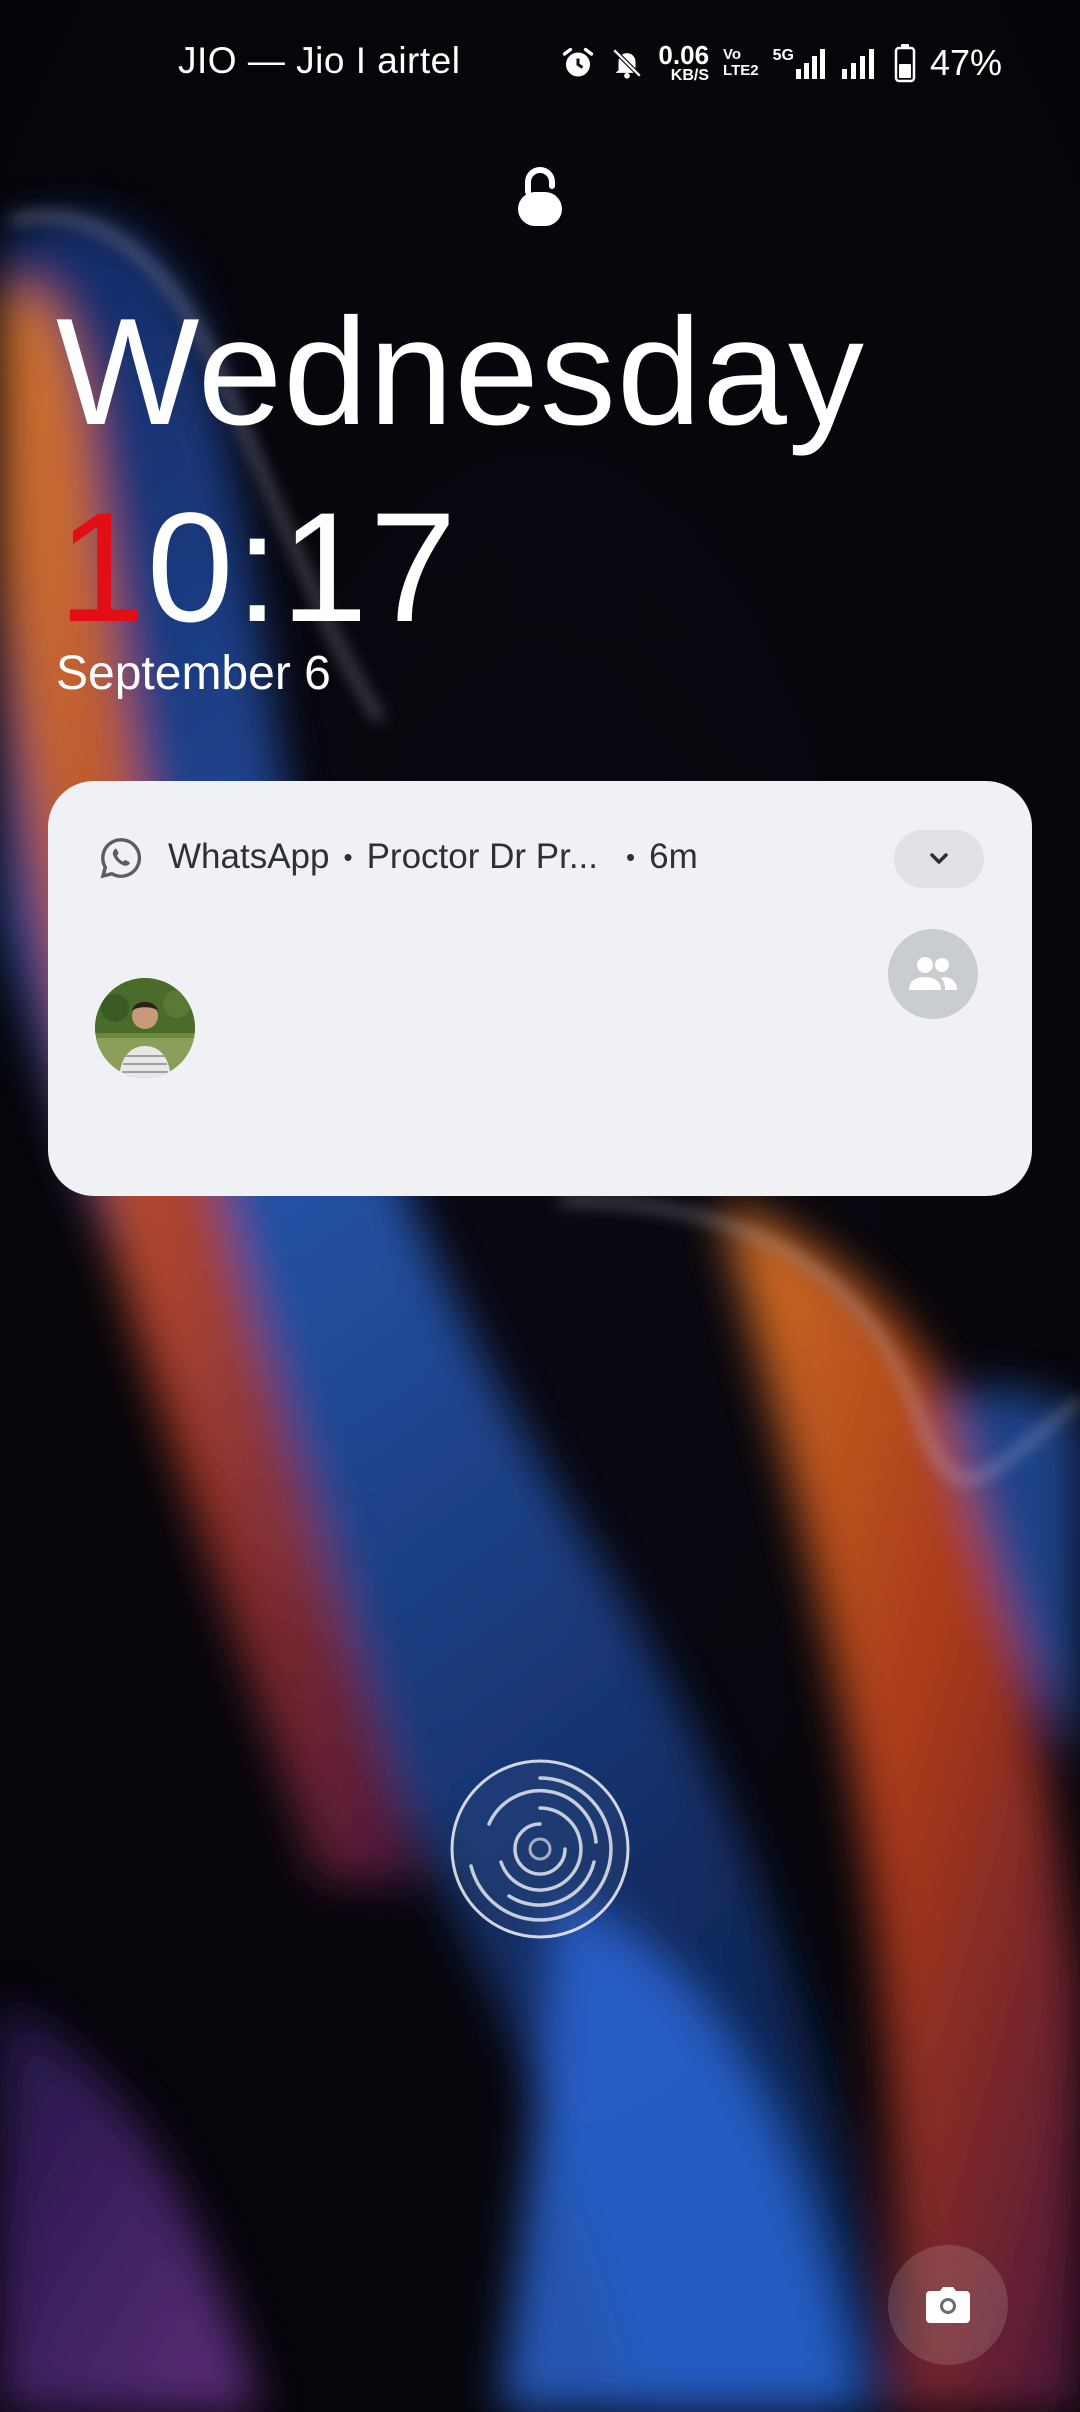 This screenshot has height=2412, width=1080. Describe the element at coordinates (741, 70) in the screenshot. I see `volte-bottom: LTE2` at that location.